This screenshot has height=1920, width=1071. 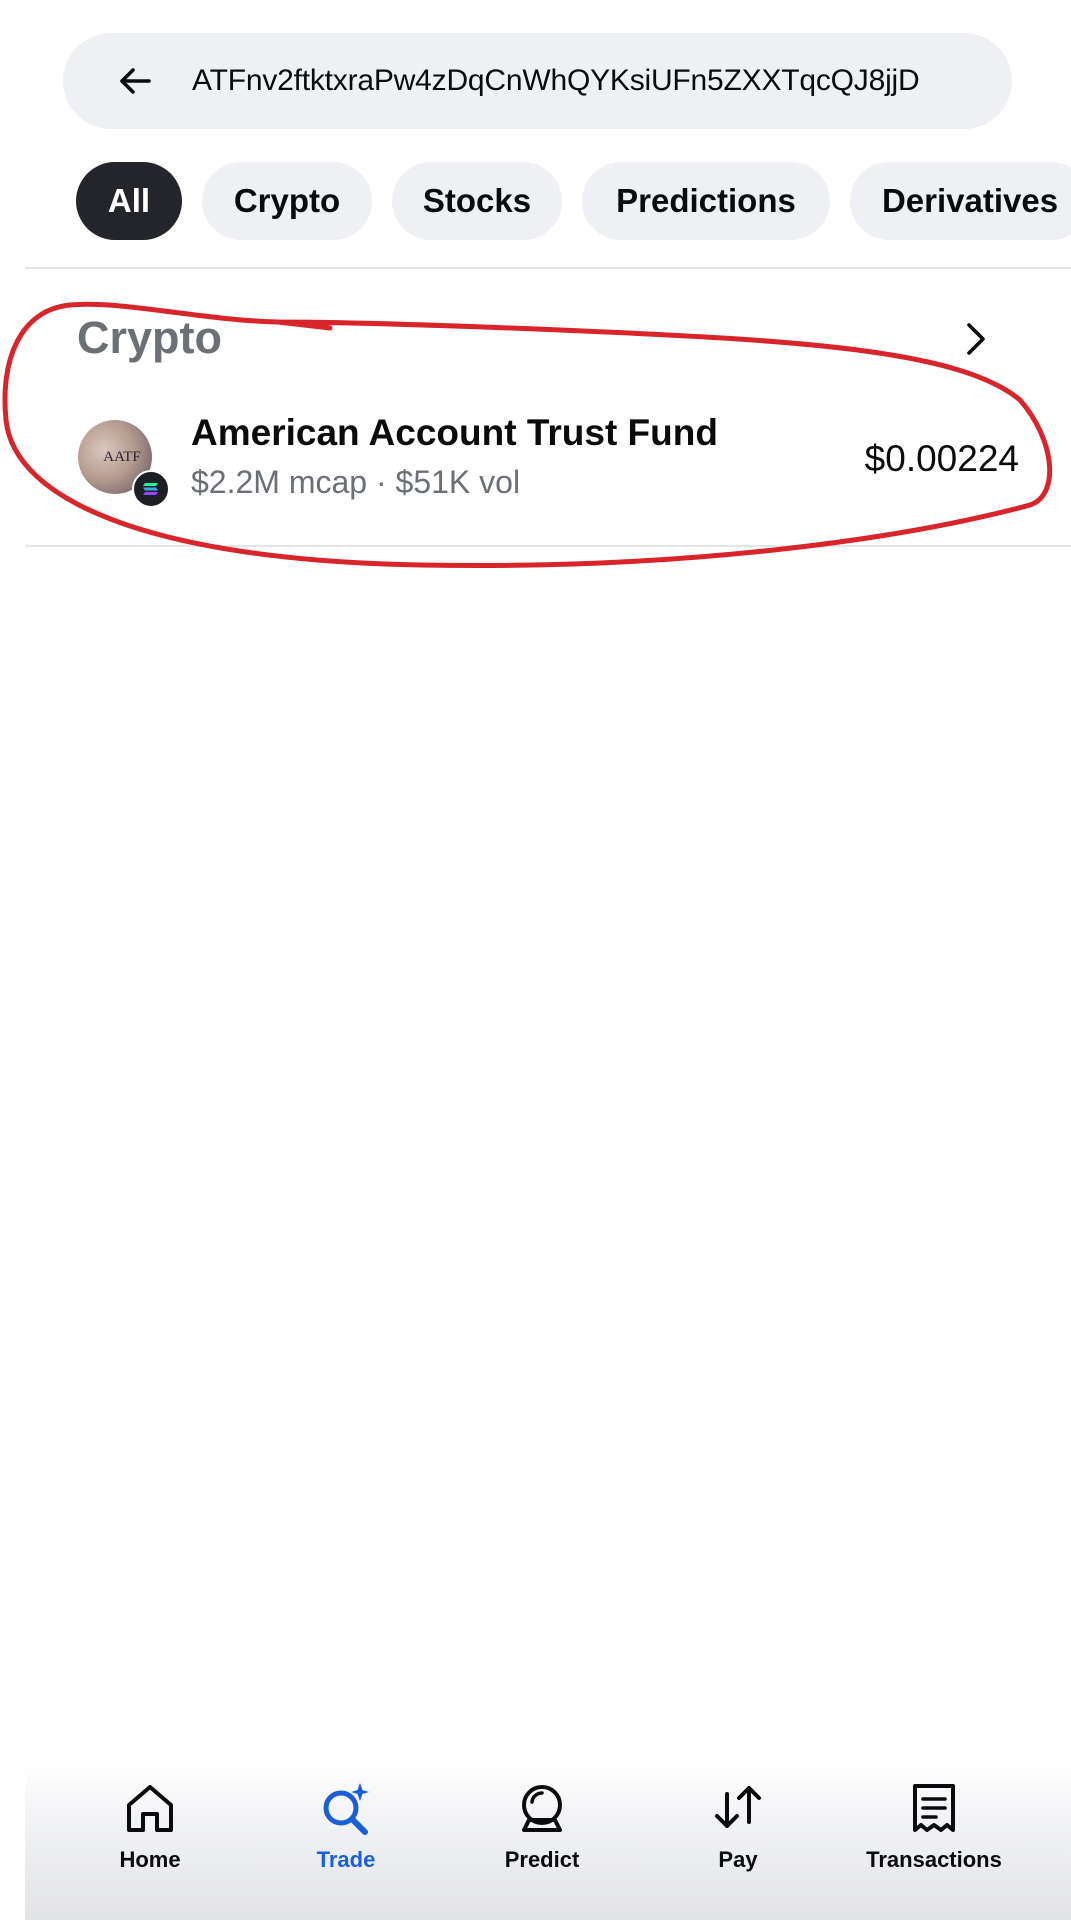 What do you see at coordinates (129, 201) in the screenshot?
I see `tab-all: All` at bounding box center [129, 201].